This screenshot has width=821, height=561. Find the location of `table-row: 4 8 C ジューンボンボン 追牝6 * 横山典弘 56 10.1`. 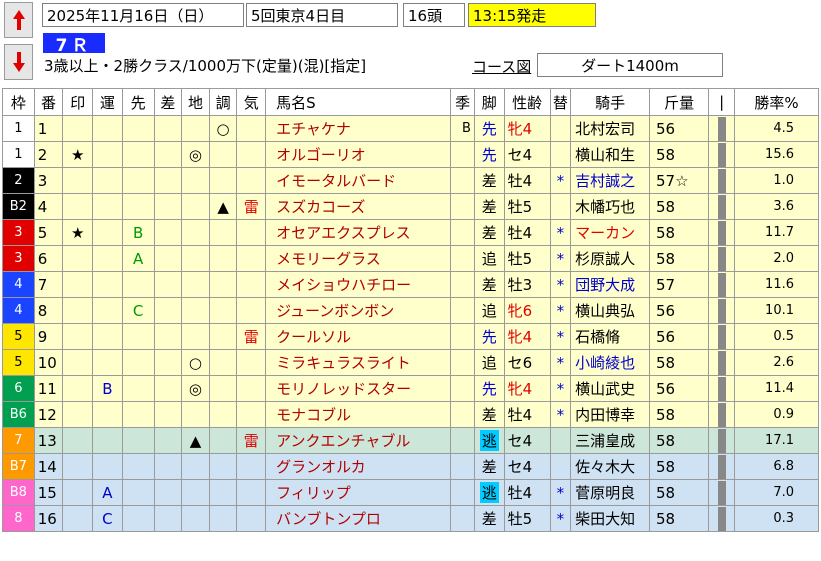

table-row: 4 8 C ジューンボンボン 追牝6 * 横山典弘 56 10.1 is located at coordinates (411, 310).